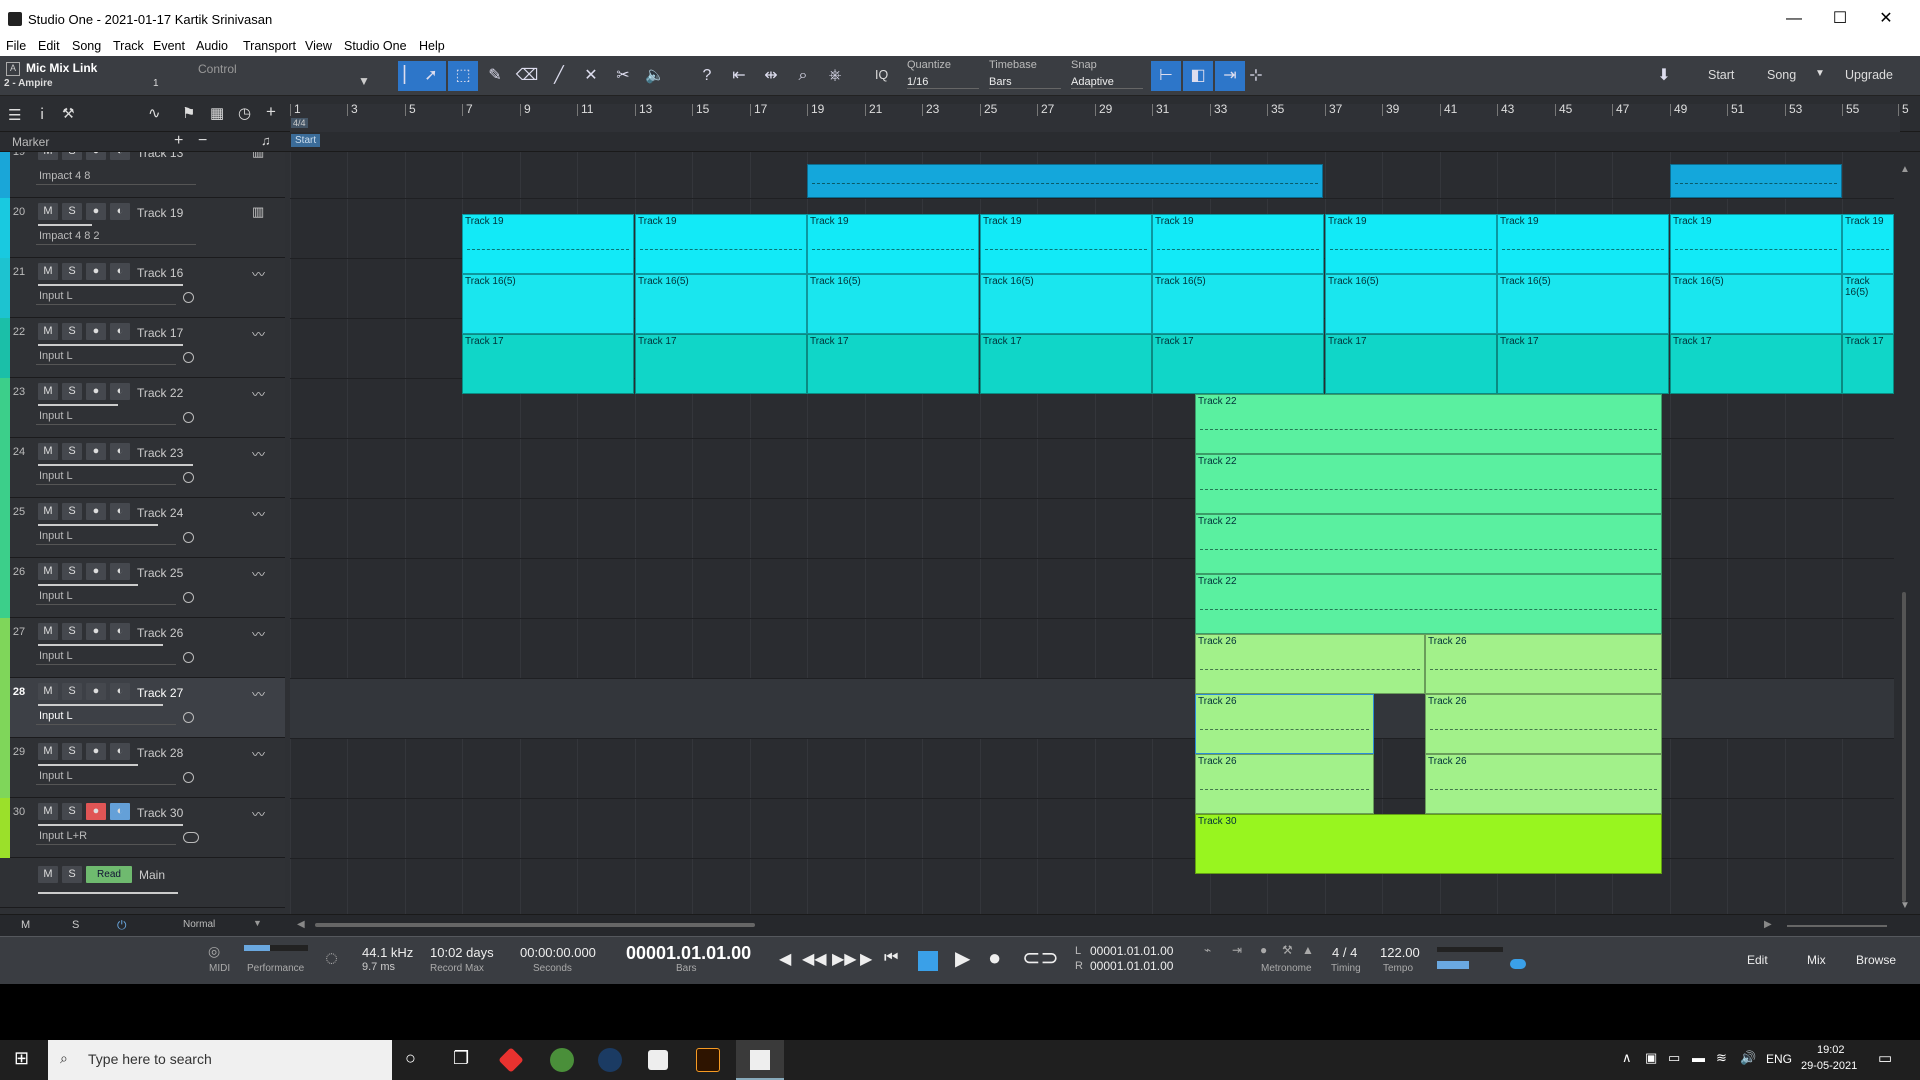 Image resolution: width=1920 pixels, height=1080 pixels. Describe the element at coordinates (160, 813) in the screenshot. I see `track-name: Track 30` at that location.